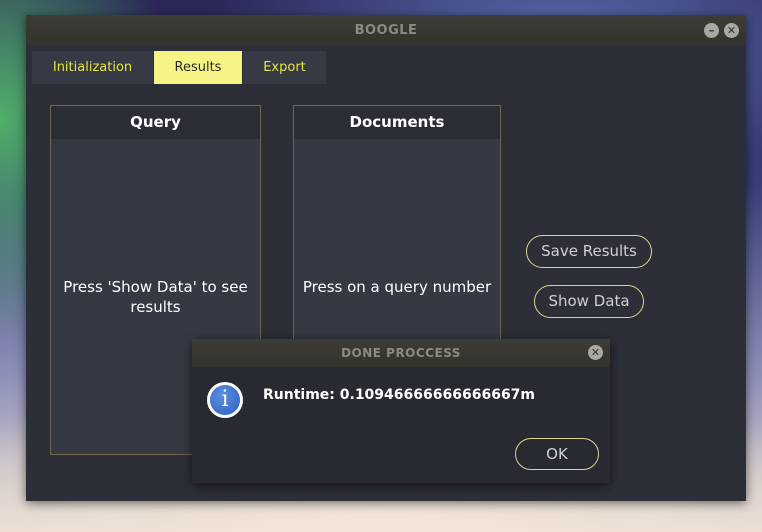  What do you see at coordinates (397, 226) in the screenshot?
I see `documents-panel: Documents Press on a query number` at bounding box center [397, 226].